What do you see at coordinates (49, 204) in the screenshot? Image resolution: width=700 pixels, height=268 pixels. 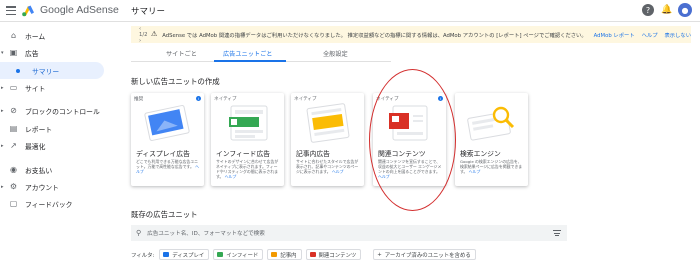 I see `sidebar-item-label: フィードバック` at bounding box center [49, 204].